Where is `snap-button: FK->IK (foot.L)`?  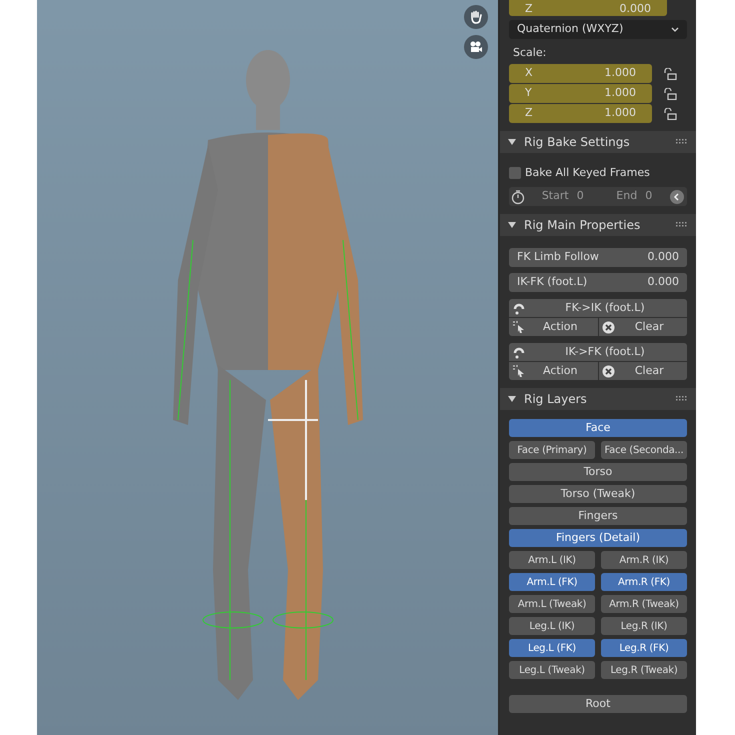
snap-button: FK->IK (foot.L) is located at coordinates (598, 308).